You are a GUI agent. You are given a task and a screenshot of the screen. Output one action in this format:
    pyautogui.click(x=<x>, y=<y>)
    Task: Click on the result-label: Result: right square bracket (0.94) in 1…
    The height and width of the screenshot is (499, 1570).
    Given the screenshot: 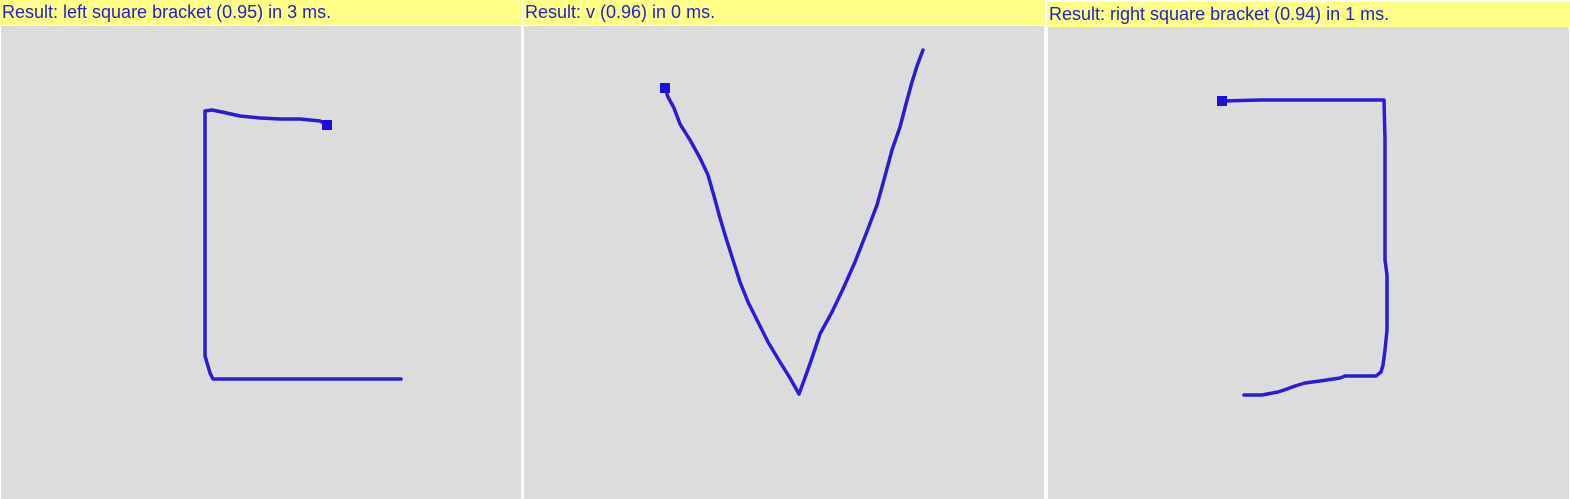 What is the action you would take?
    pyautogui.click(x=1308, y=14)
    